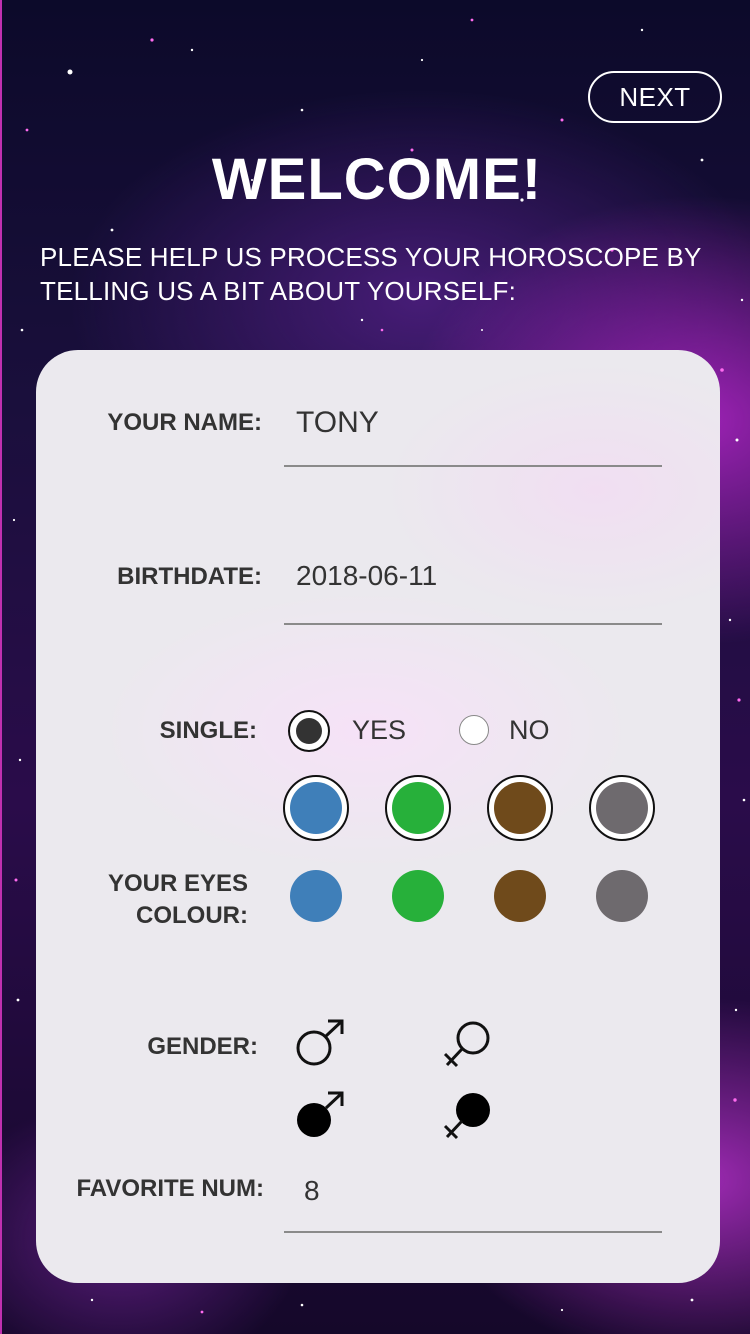 This screenshot has width=750, height=1334. I want to click on single-yes-radio-dot, so click(309, 731).